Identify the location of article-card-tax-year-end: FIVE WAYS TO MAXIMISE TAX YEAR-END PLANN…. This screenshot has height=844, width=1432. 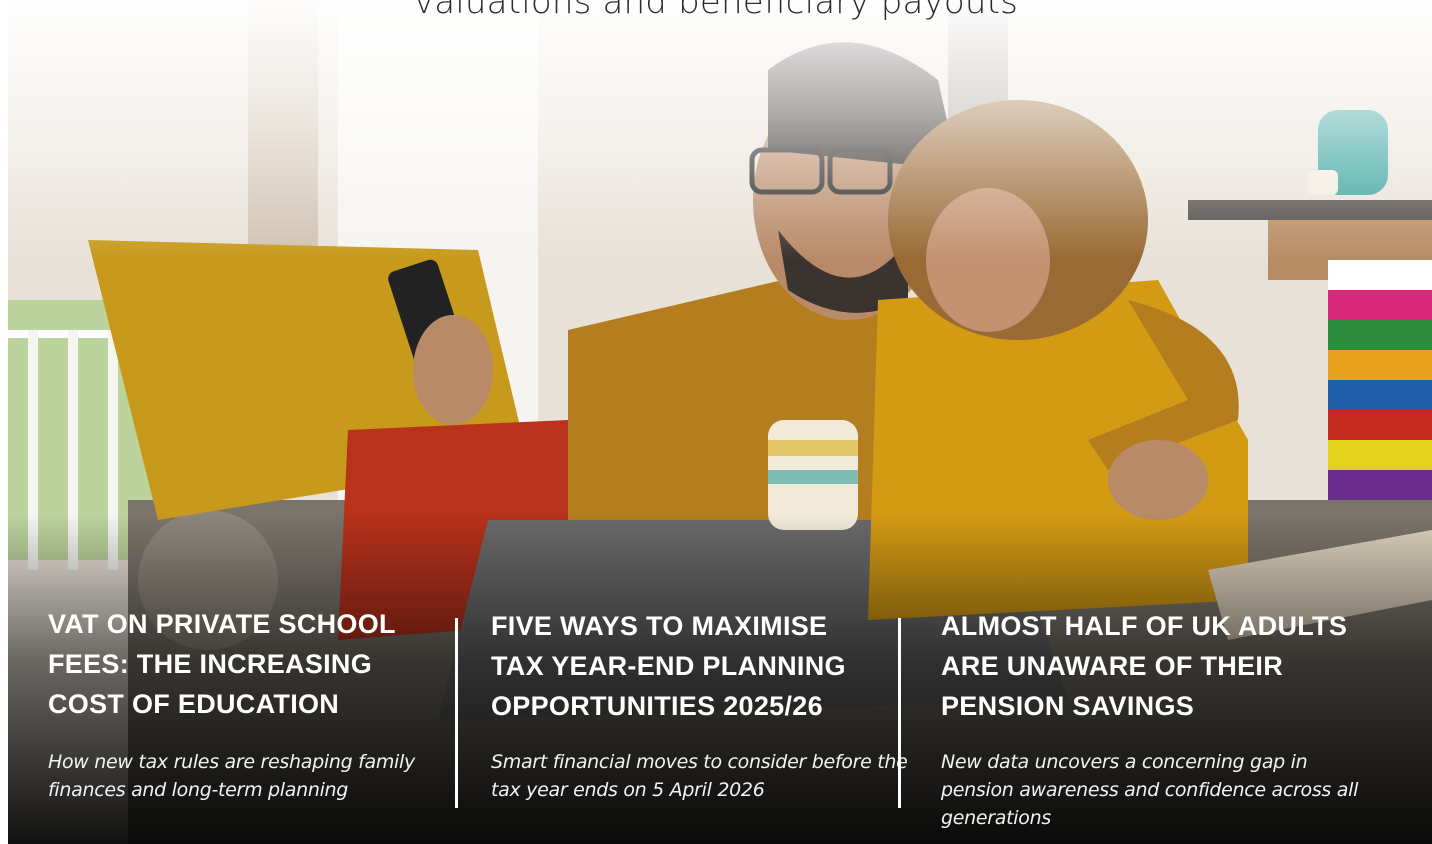
(699, 703).